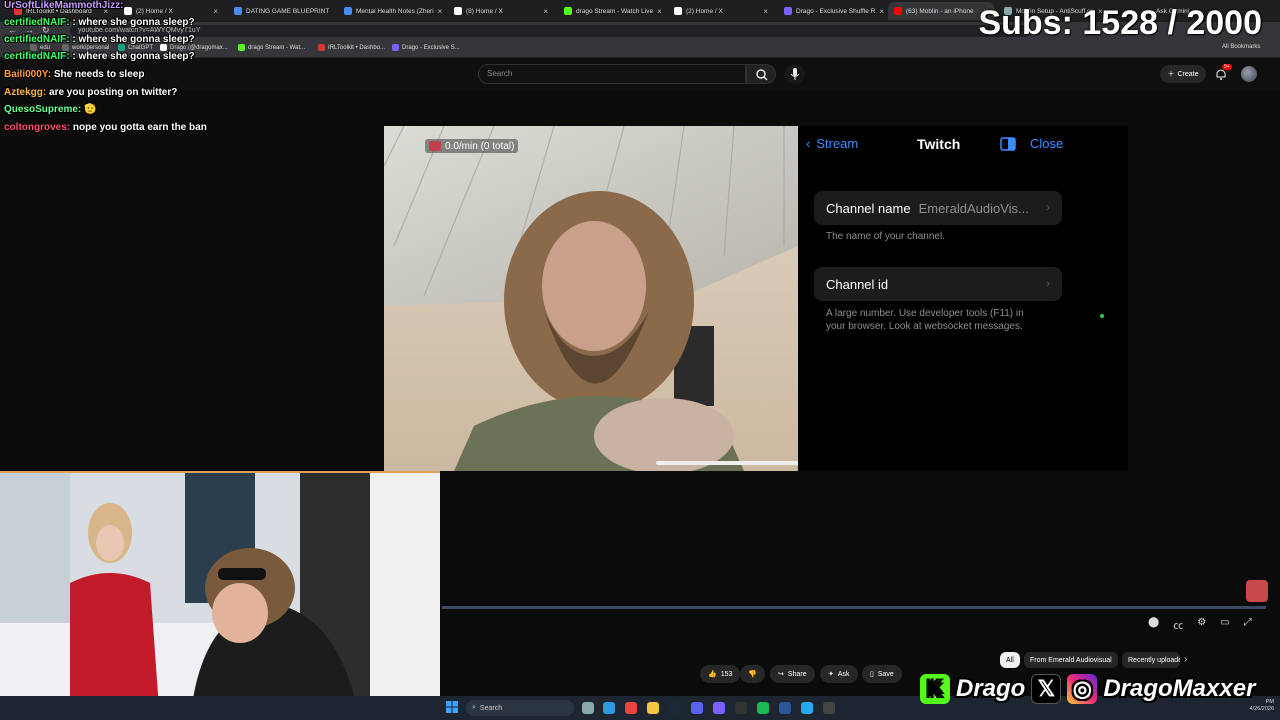 The width and height of the screenshot is (1280, 720). Describe the element at coordinates (761, 74) in the screenshot. I see `search-button` at that location.